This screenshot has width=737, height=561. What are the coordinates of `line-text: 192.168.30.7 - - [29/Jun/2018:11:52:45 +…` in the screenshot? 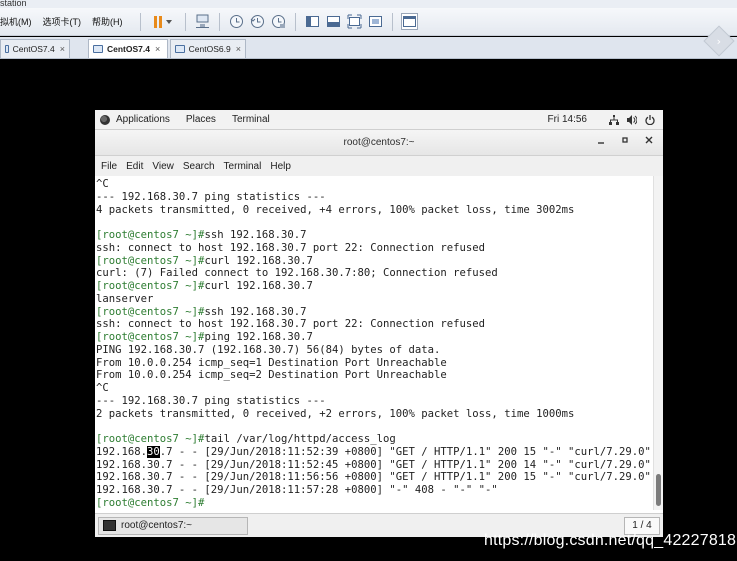 It's located at (373, 464).